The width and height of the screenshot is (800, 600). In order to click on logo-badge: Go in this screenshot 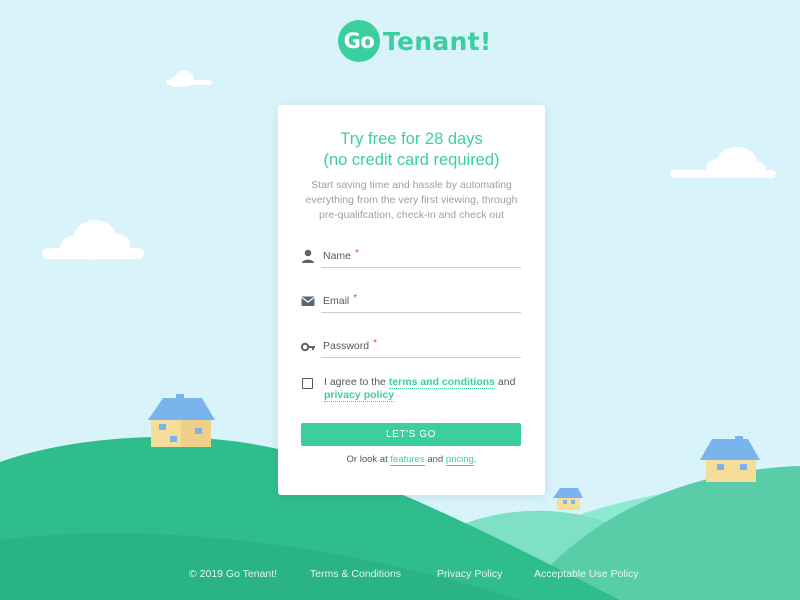, I will do `click(359, 41)`.